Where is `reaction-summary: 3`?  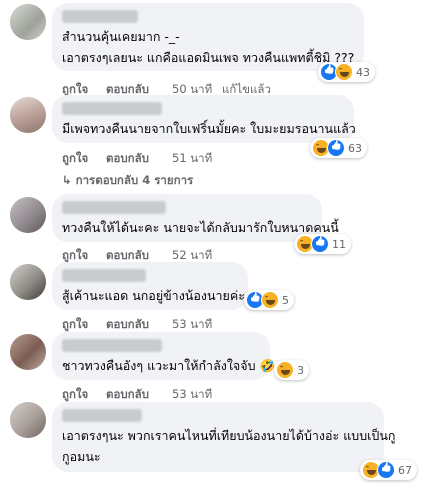
reaction-summary: 3 is located at coordinates (291, 370).